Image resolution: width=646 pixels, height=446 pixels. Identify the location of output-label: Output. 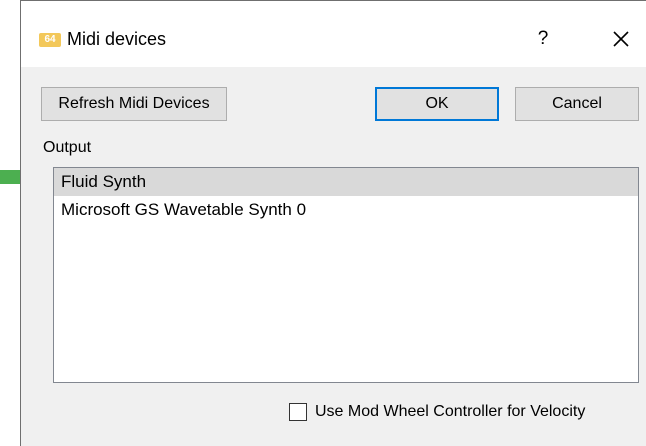
(67, 147).